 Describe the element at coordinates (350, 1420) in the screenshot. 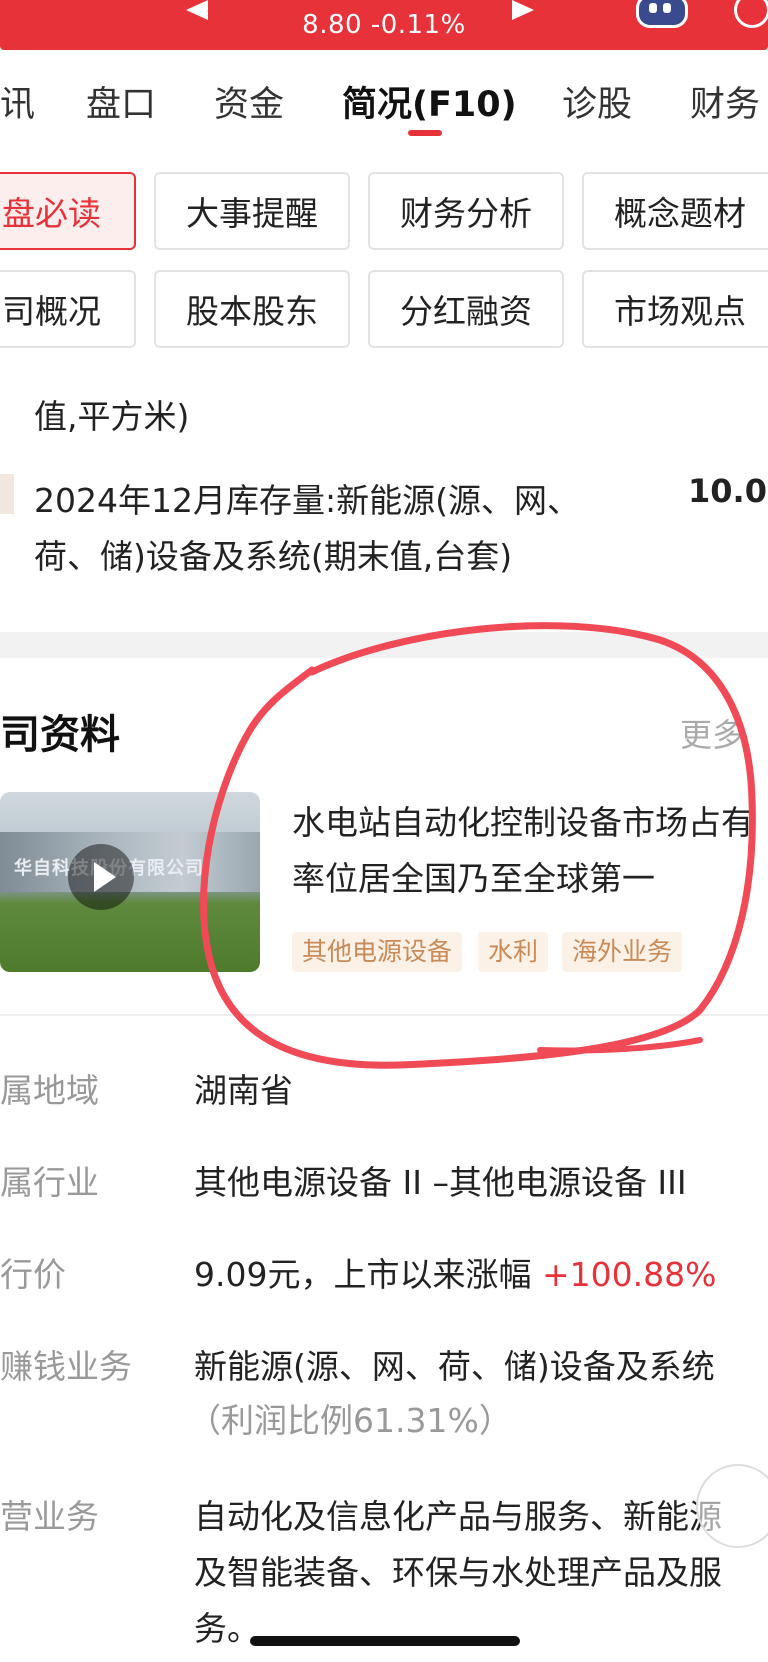

I see `profit-ratio: （利润比例61.31%）` at that location.